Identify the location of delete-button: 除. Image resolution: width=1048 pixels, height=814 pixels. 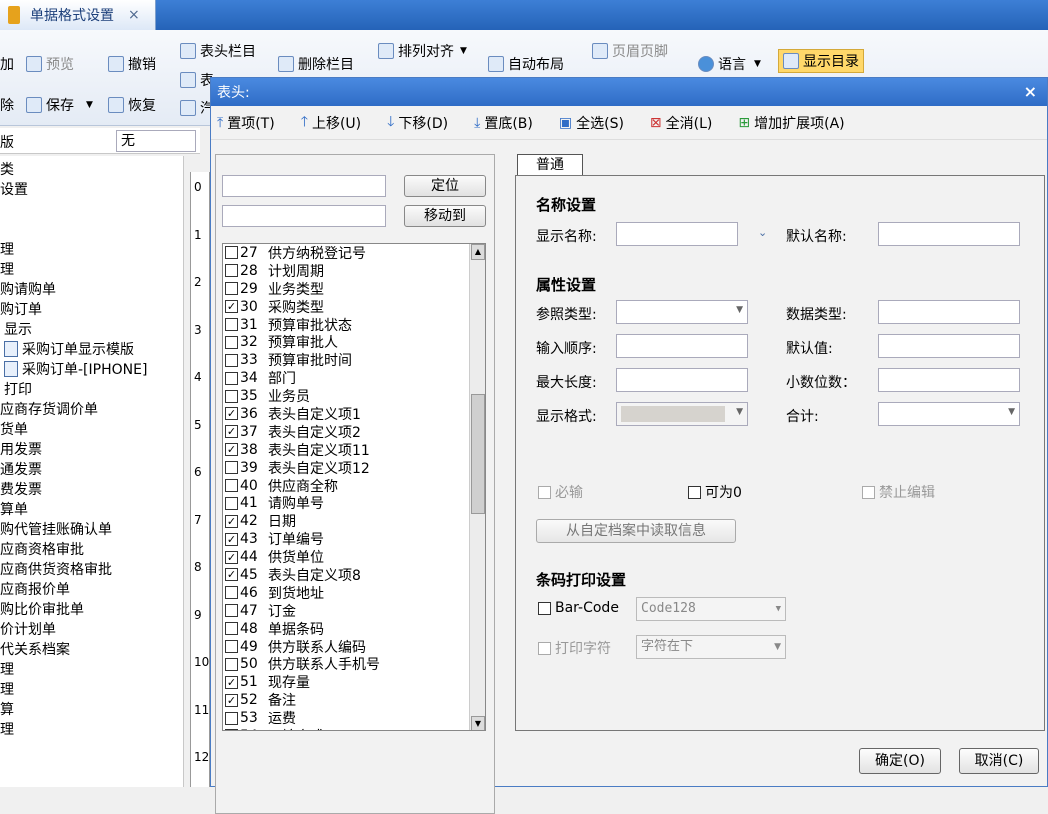
(7, 105).